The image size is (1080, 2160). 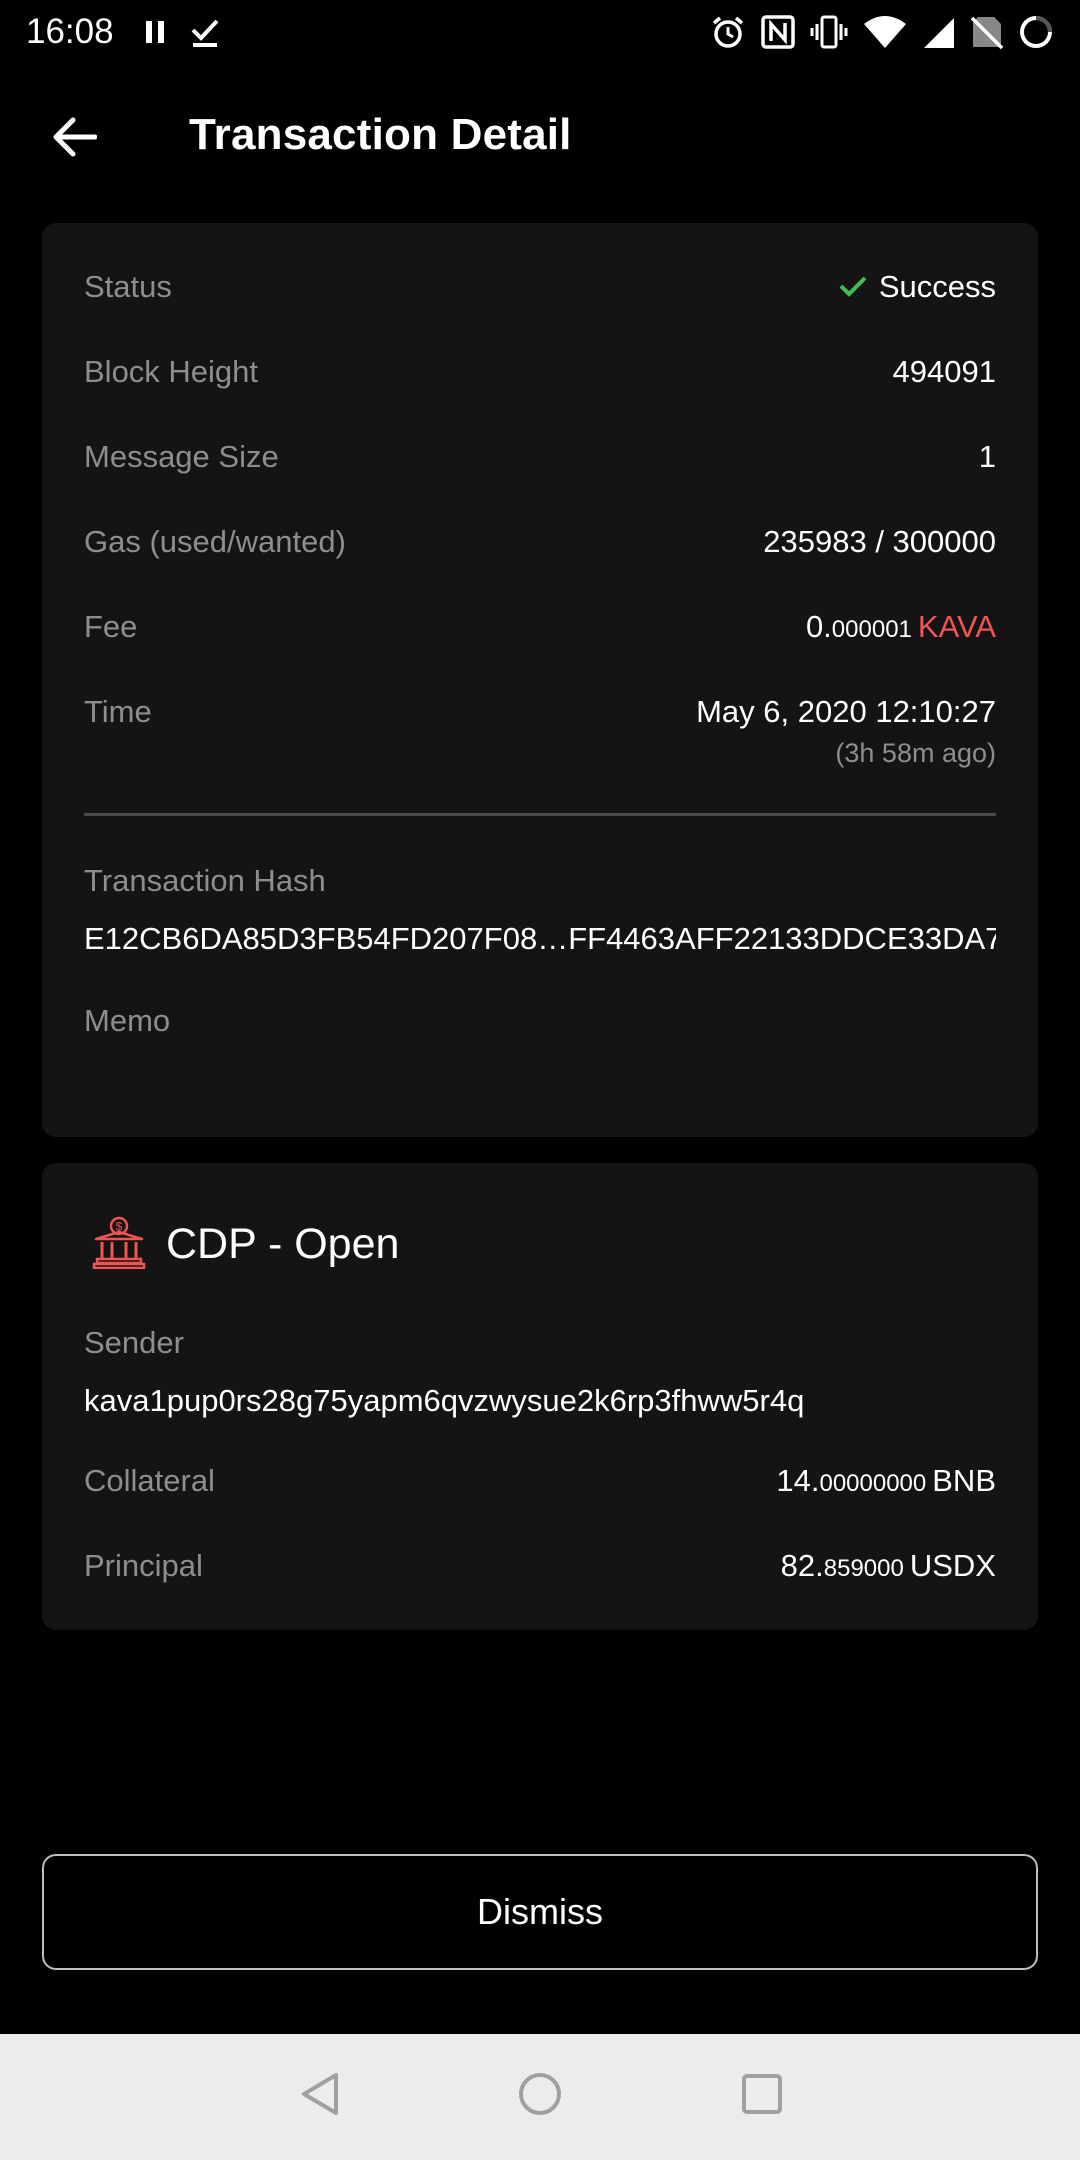 I want to click on fee-label: Fee, so click(x=111, y=626).